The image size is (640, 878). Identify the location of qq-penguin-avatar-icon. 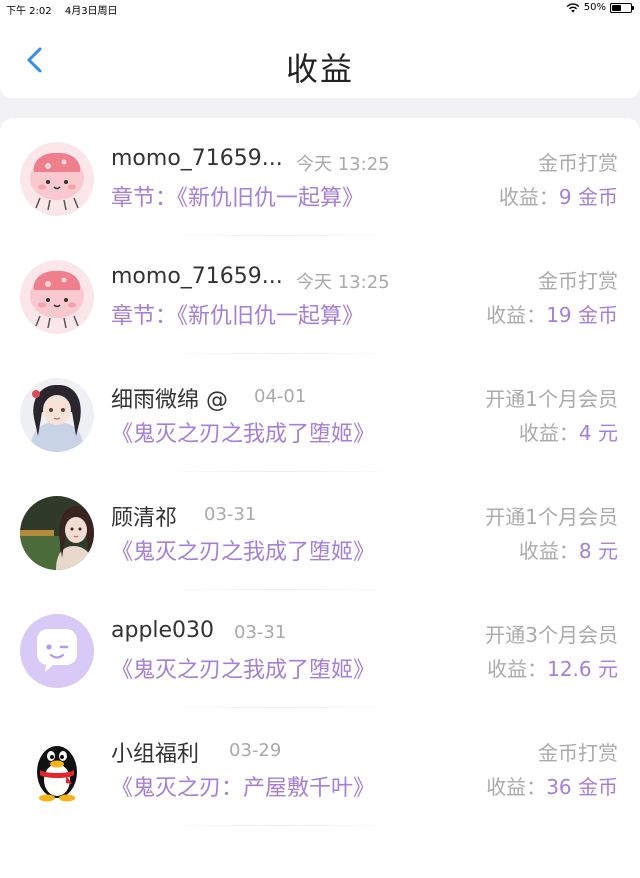
(57, 769).